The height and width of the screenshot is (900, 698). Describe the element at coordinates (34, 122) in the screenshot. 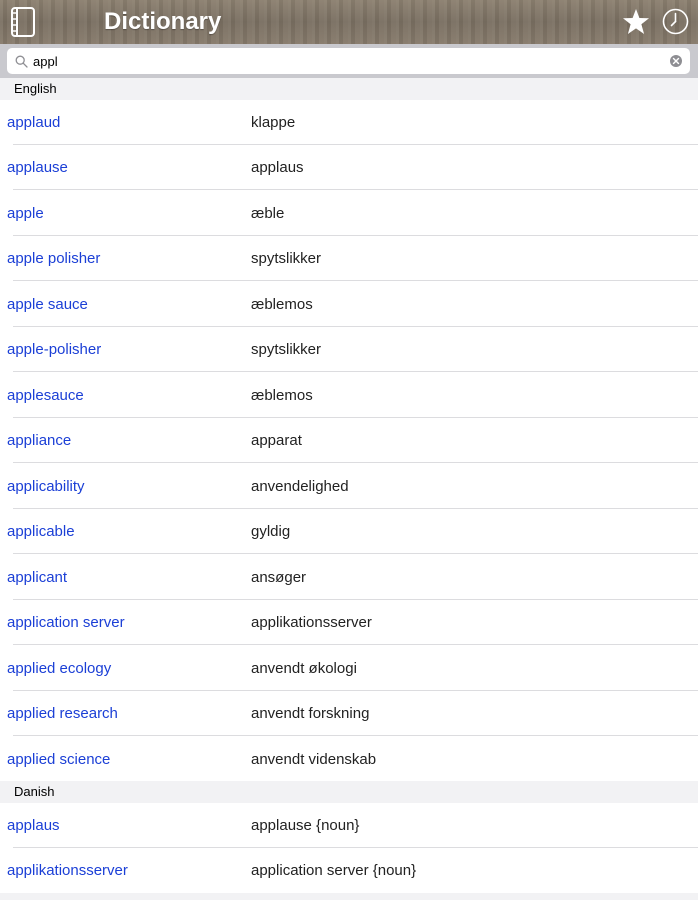

I see `term: applaud` at that location.